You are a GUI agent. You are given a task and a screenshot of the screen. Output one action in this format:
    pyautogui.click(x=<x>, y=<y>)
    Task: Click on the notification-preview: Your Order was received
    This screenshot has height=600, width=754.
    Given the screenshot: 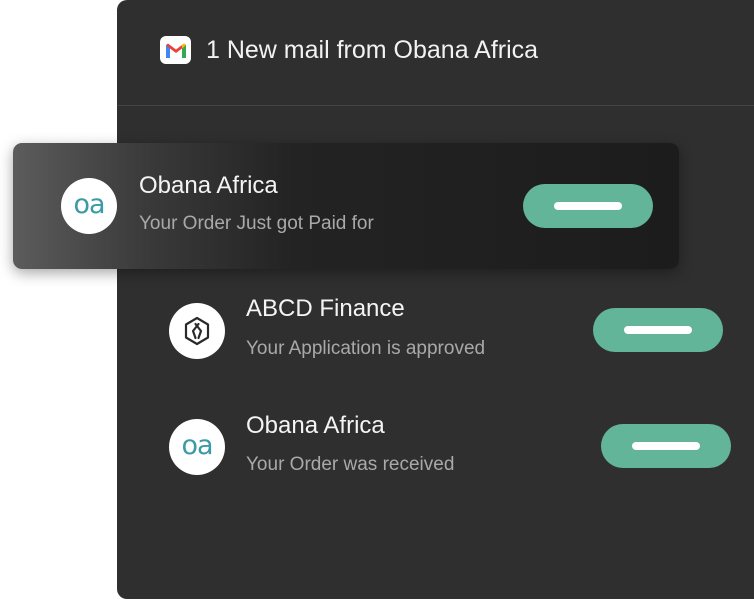 What is the action you would take?
    pyautogui.click(x=350, y=464)
    